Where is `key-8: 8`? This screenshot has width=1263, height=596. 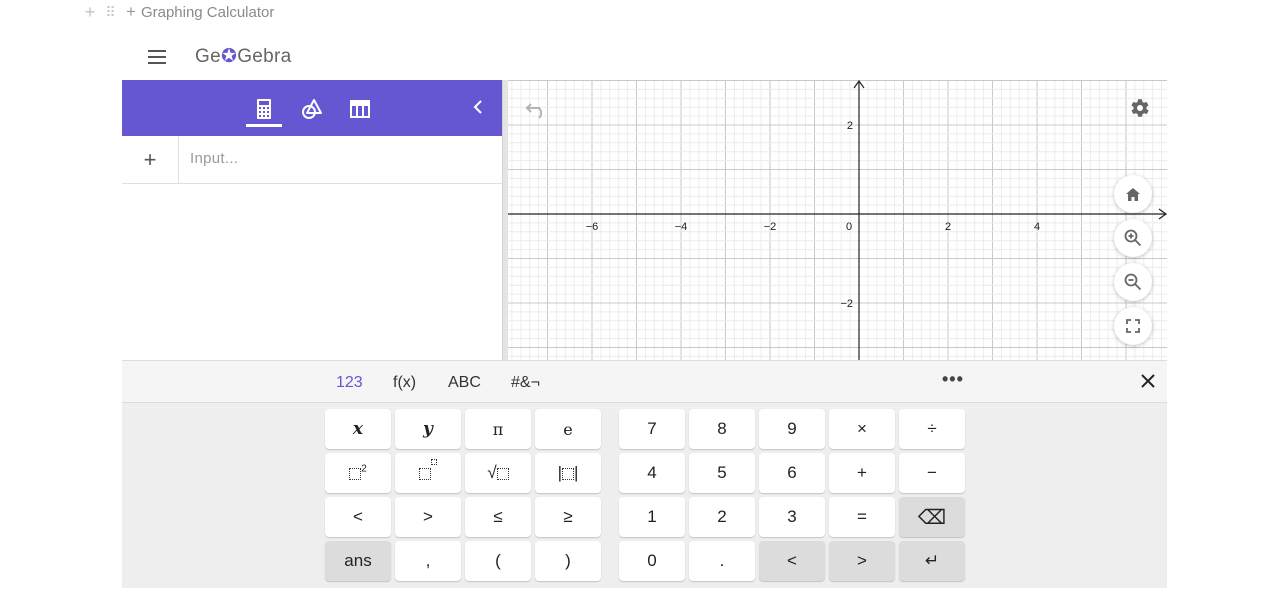
key-8: 8 is located at coordinates (722, 429).